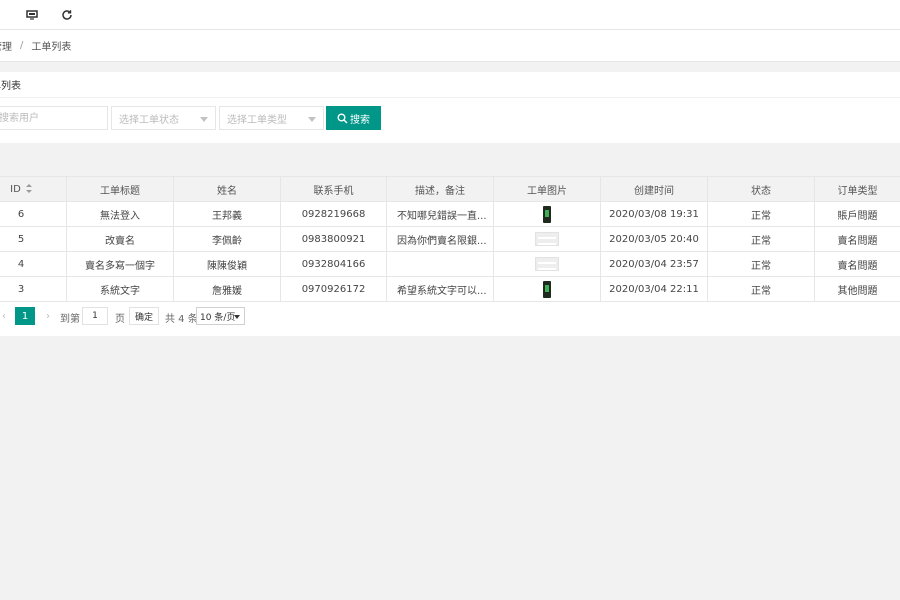 Image resolution: width=900 pixels, height=600 pixels. What do you see at coordinates (70, 319) in the screenshot?
I see `goto-label: 到第` at bounding box center [70, 319].